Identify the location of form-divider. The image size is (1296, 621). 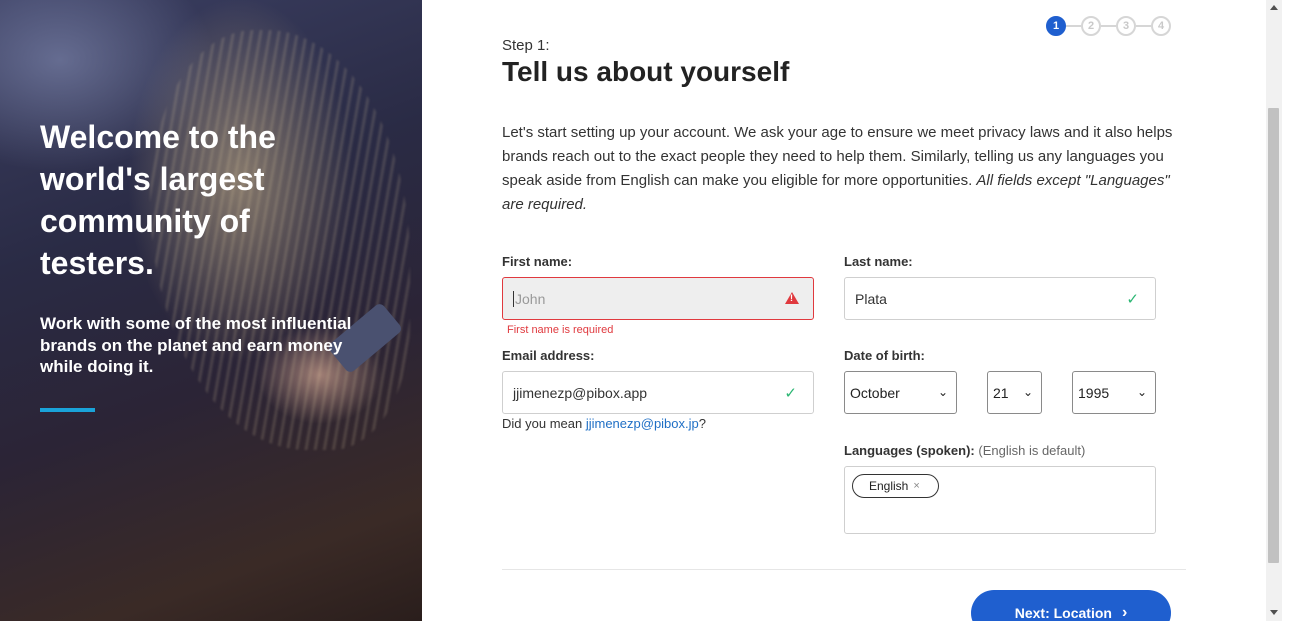
(844, 569).